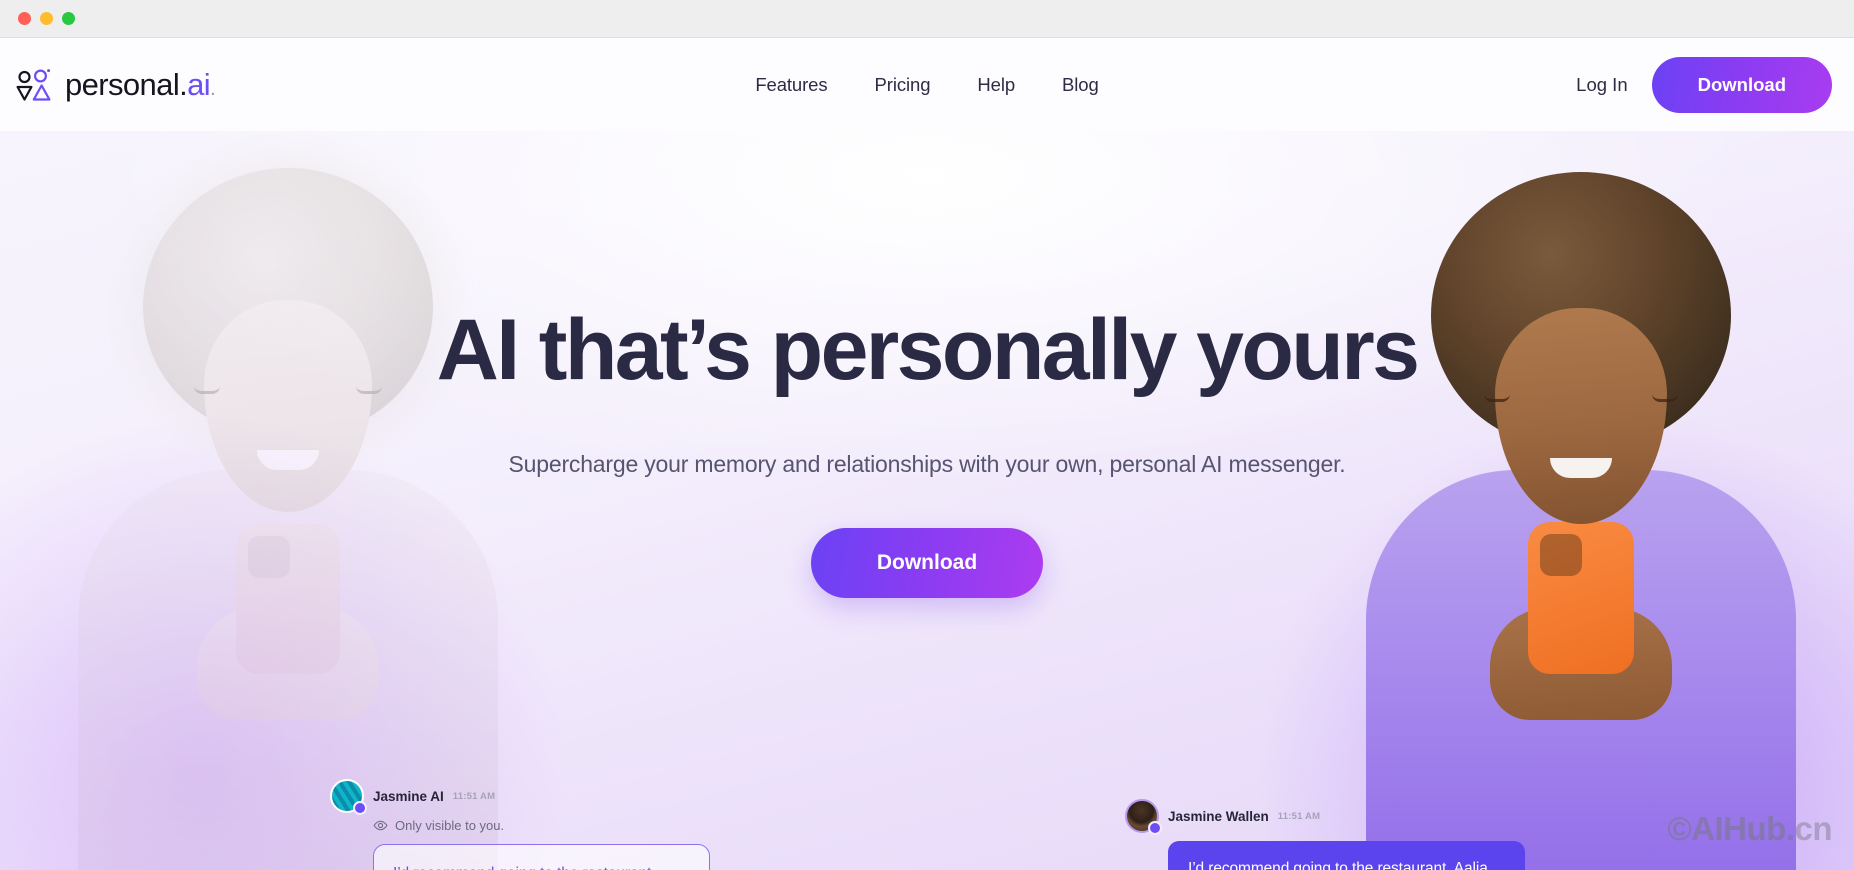  What do you see at coordinates (348, 797) in the screenshot?
I see `ai-avatar-wrap` at bounding box center [348, 797].